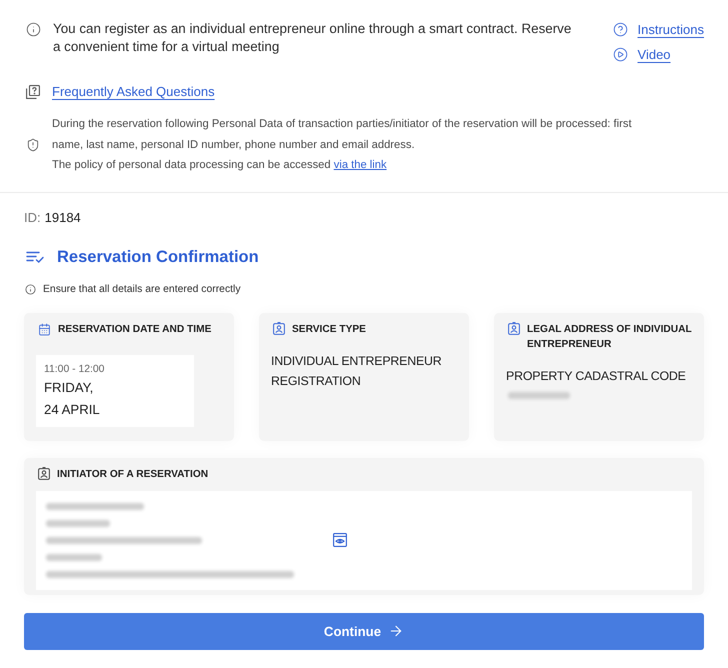 This screenshot has height=668, width=728. Describe the element at coordinates (44, 329) in the screenshot. I see `calendar-icon` at that location.